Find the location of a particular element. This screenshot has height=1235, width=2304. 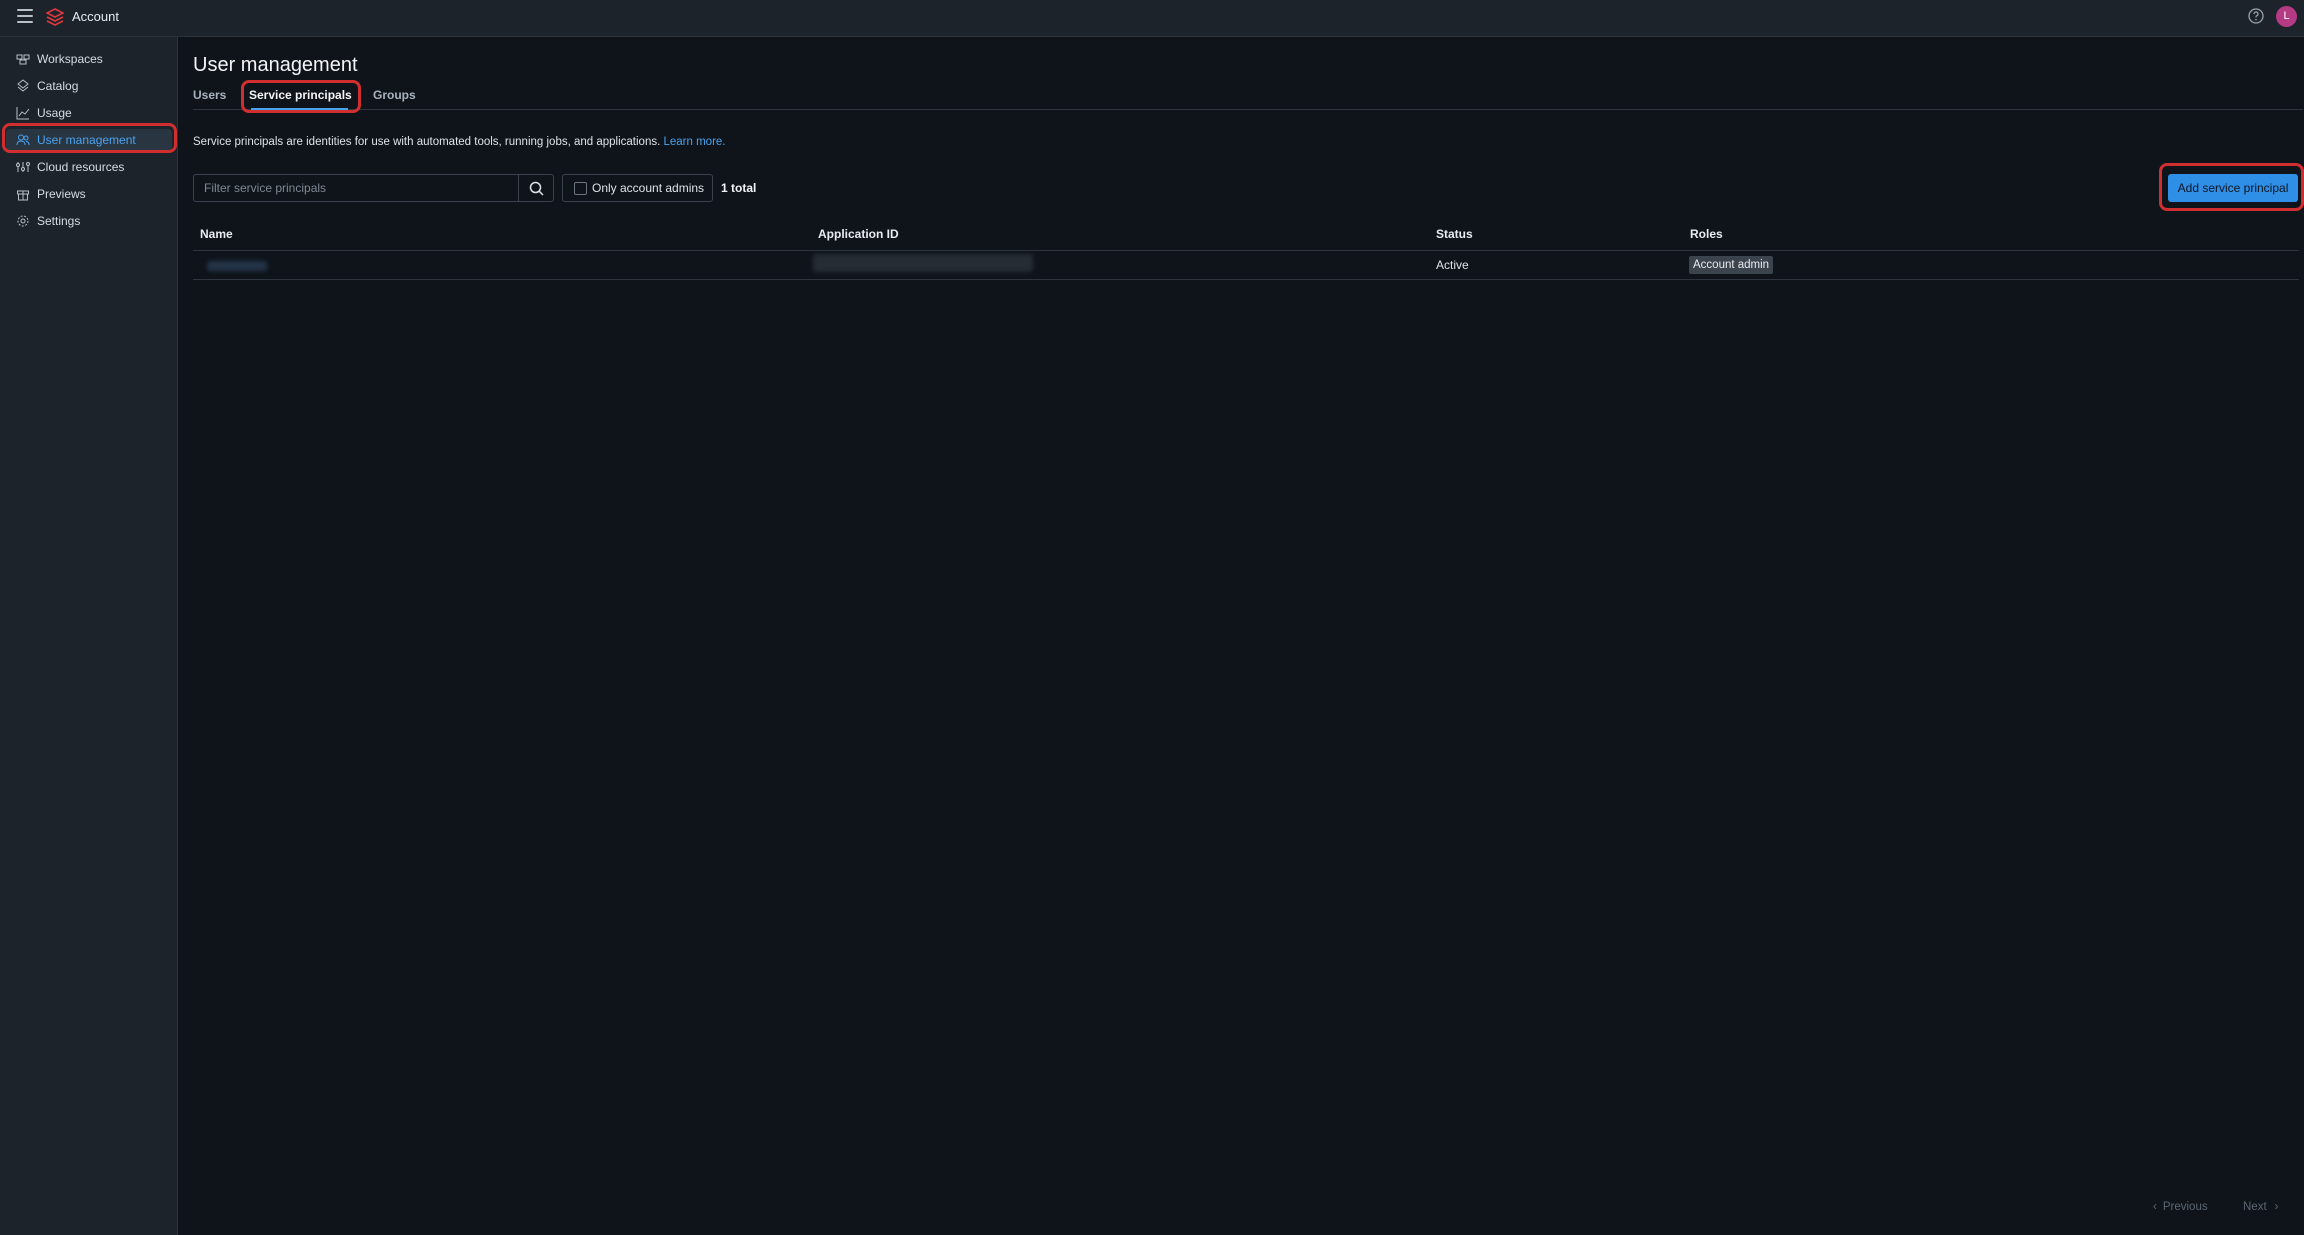

catalog-icon is located at coordinates (23, 86).